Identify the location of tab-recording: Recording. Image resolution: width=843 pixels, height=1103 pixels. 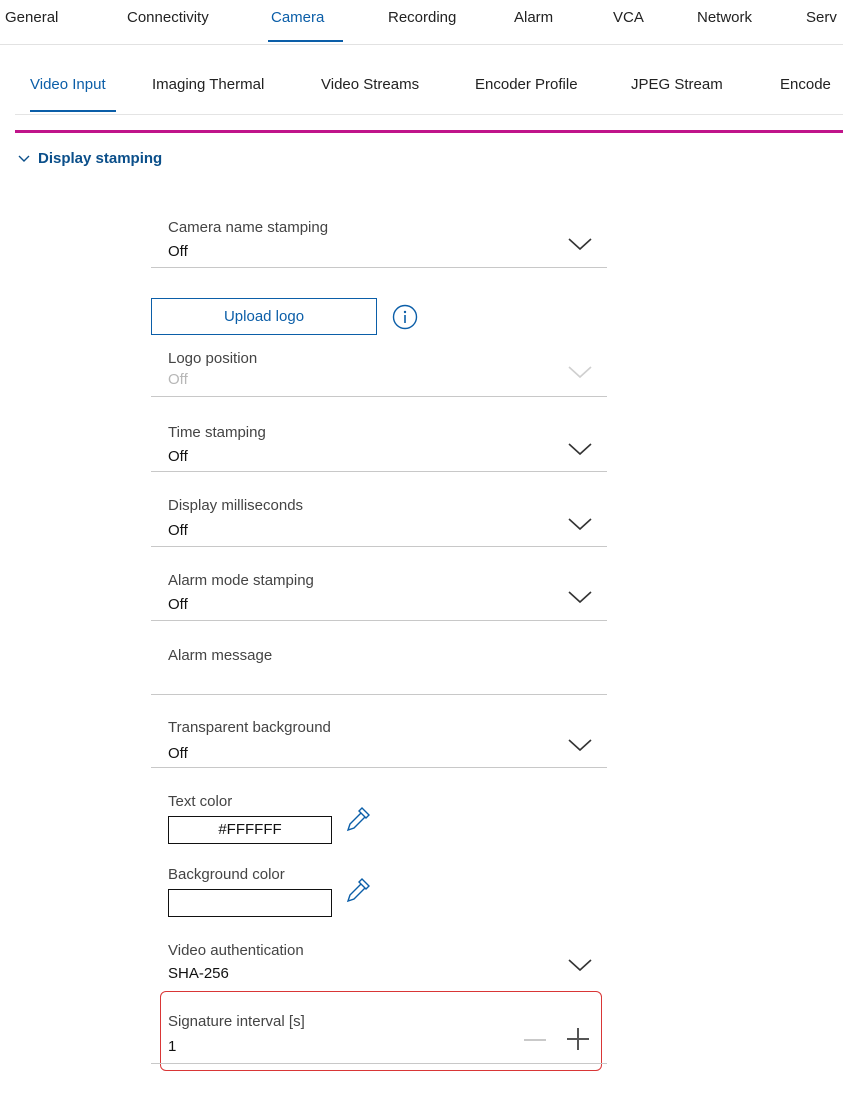
(422, 17).